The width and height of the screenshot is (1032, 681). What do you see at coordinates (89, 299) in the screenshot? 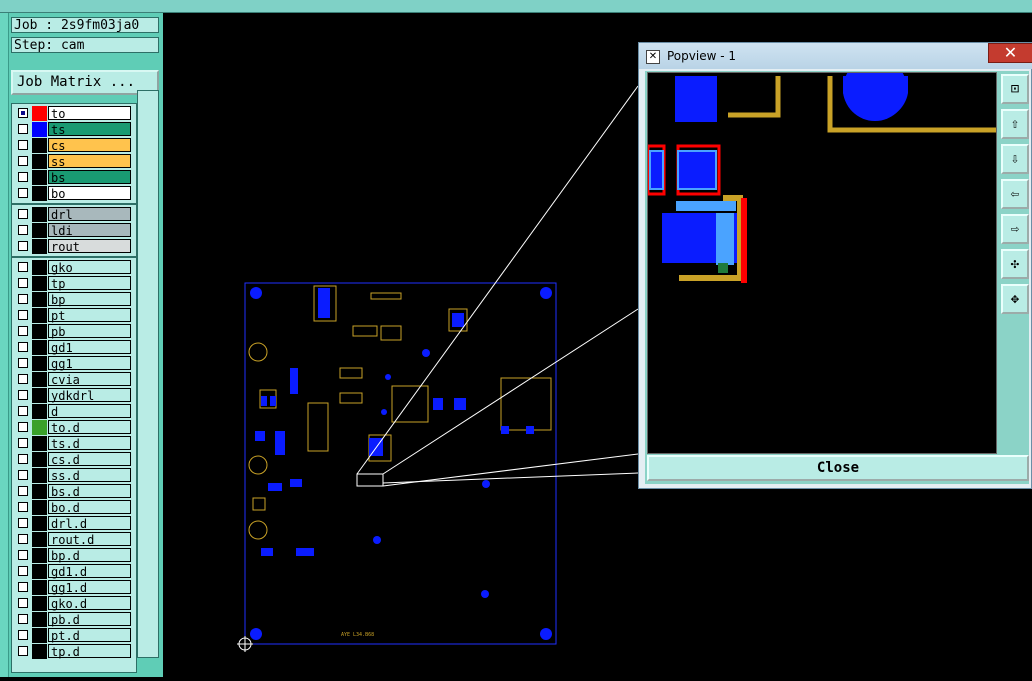
I see `layer-name: bp` at bounding box center [89, 299].